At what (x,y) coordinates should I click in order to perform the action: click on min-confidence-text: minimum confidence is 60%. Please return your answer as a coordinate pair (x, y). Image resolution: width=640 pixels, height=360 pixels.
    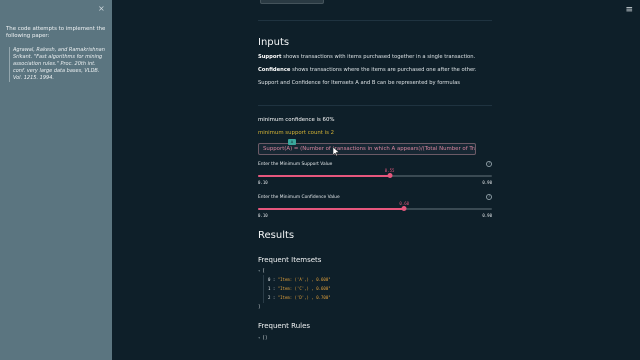
    Looking at the image, I should click on (296, 120).